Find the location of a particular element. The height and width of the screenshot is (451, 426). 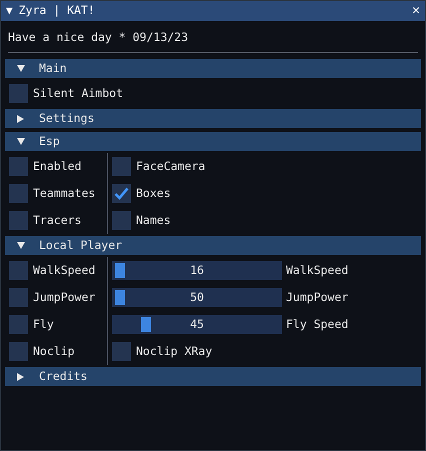

checkbox-label: Names is located at coordinates (153, 221).